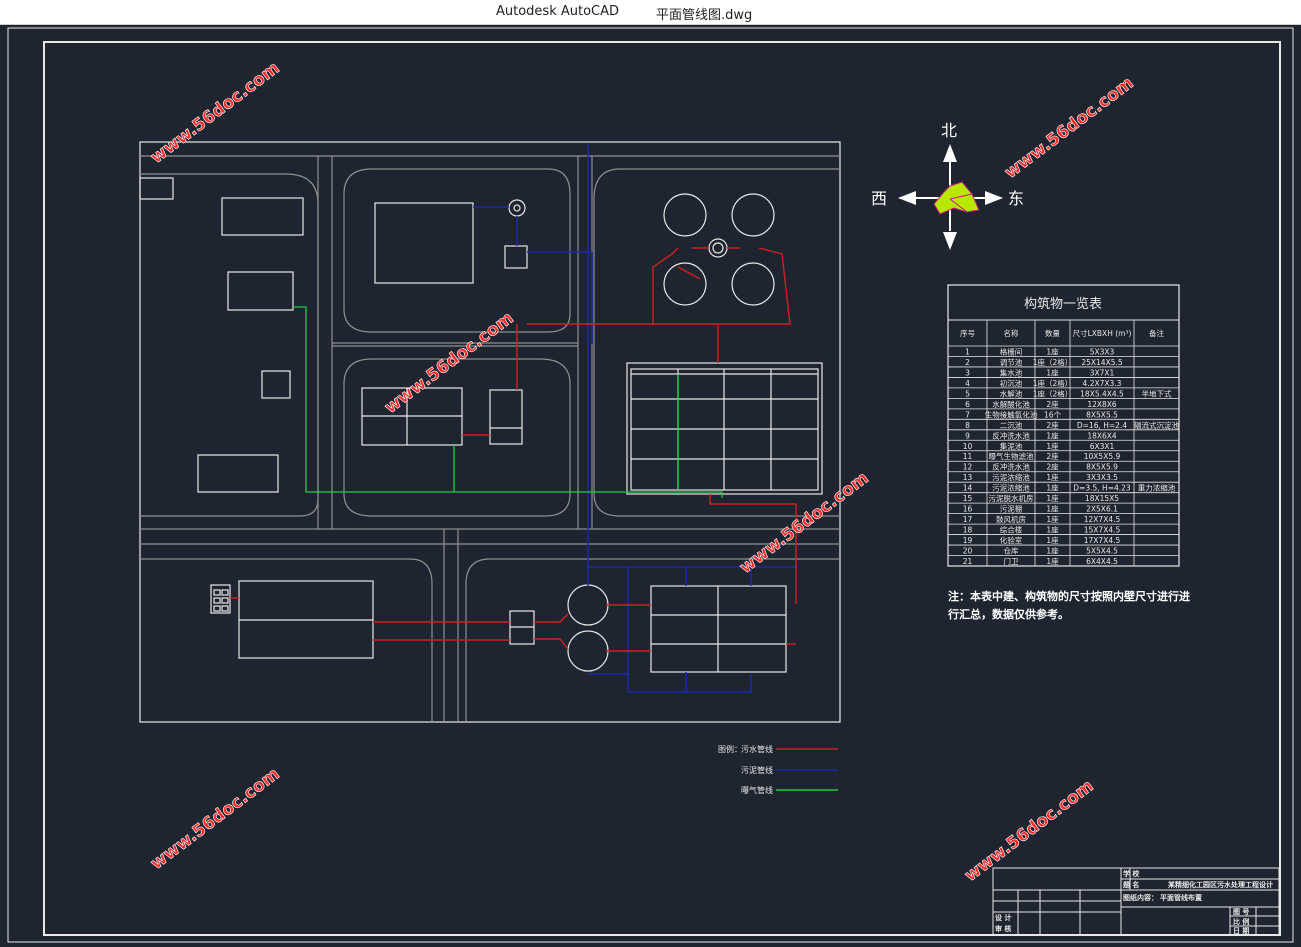  What do you see at coordinates (968, 540) in the screenshot?
I see `table-cell: 19` at bounding box center [968, 540].